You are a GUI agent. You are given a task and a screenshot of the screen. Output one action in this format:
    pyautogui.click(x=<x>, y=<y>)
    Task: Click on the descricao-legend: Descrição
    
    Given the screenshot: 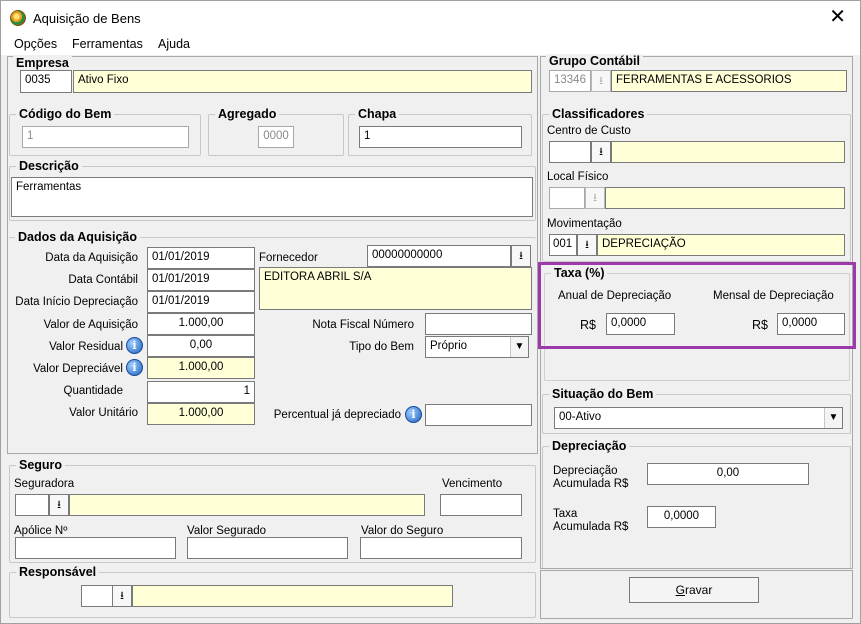 What is the action you would take?
    pyautogui.click(x=49, y=166)
    